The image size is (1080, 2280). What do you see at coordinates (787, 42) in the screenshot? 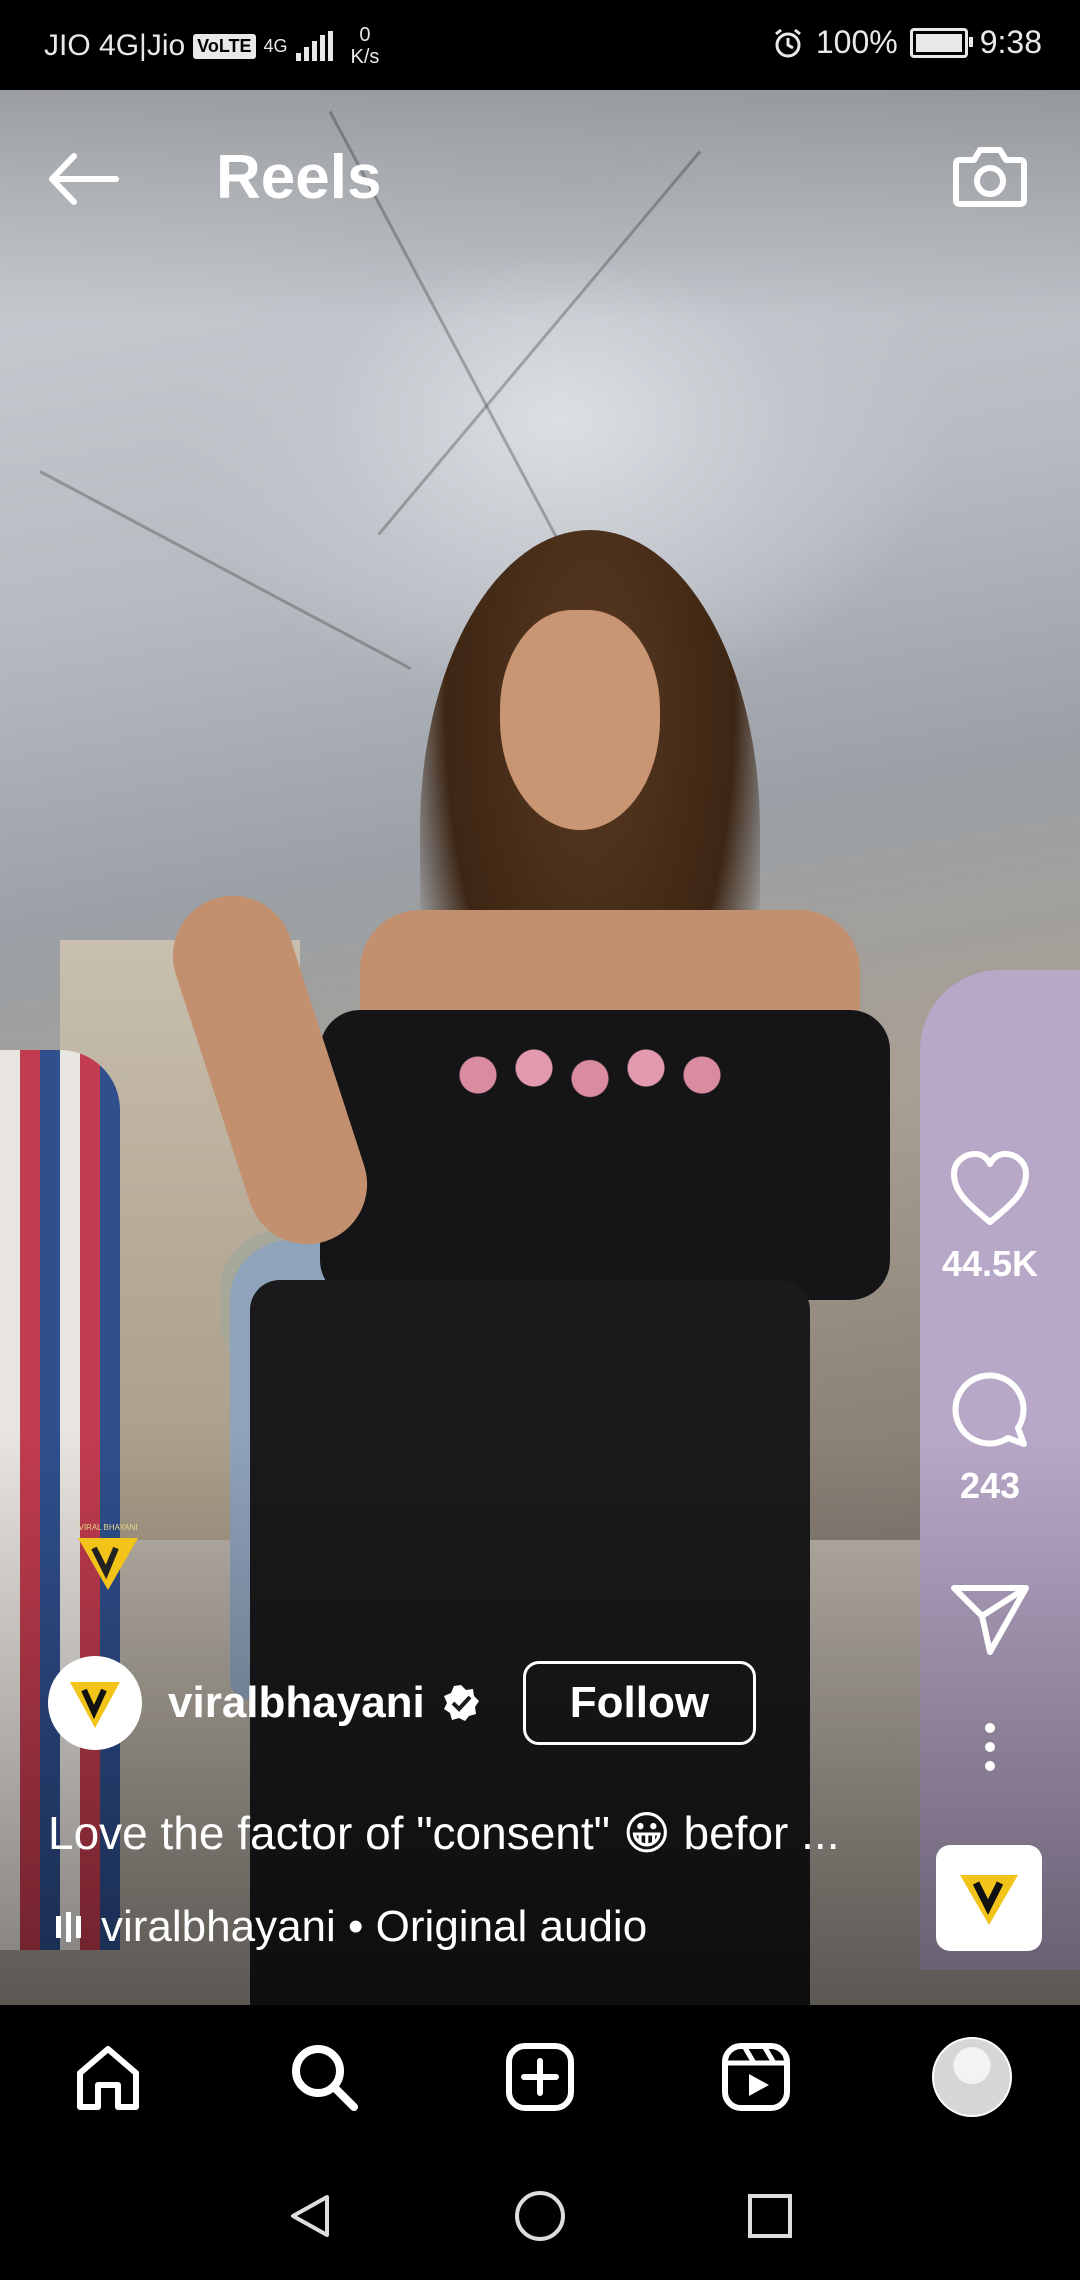
I see `alarm-icon` at bounding box center [787, 42].